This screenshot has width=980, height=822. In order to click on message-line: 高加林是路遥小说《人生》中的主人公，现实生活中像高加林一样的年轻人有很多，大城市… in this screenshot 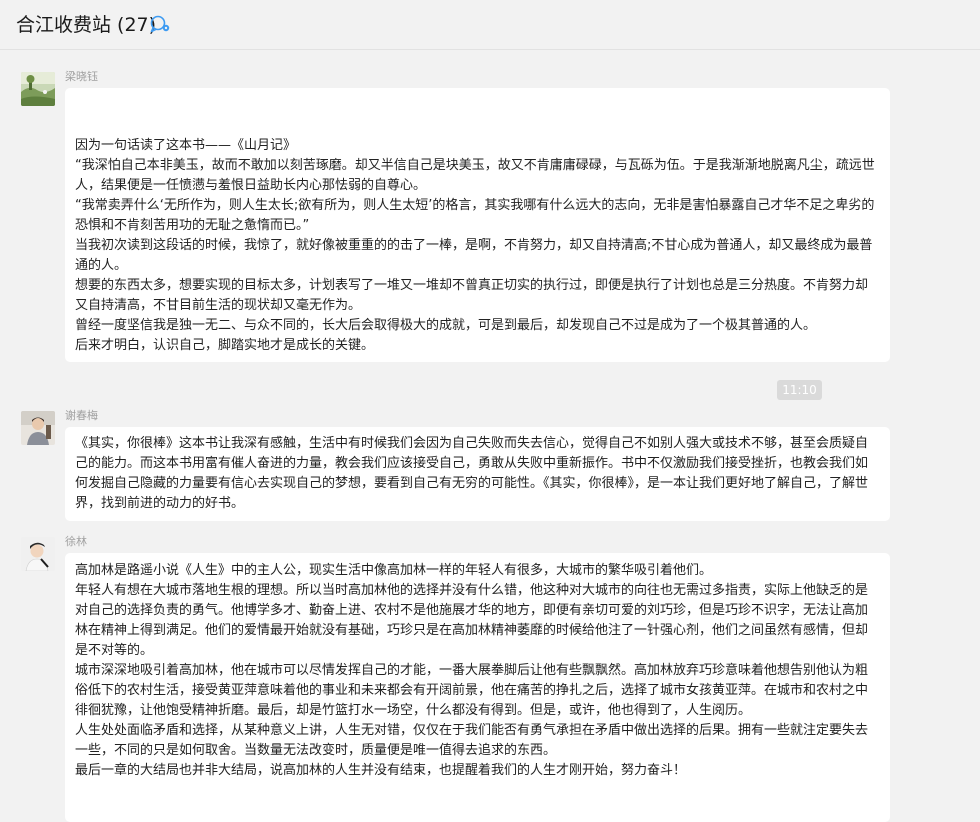, I will do `click(394, 570)`.